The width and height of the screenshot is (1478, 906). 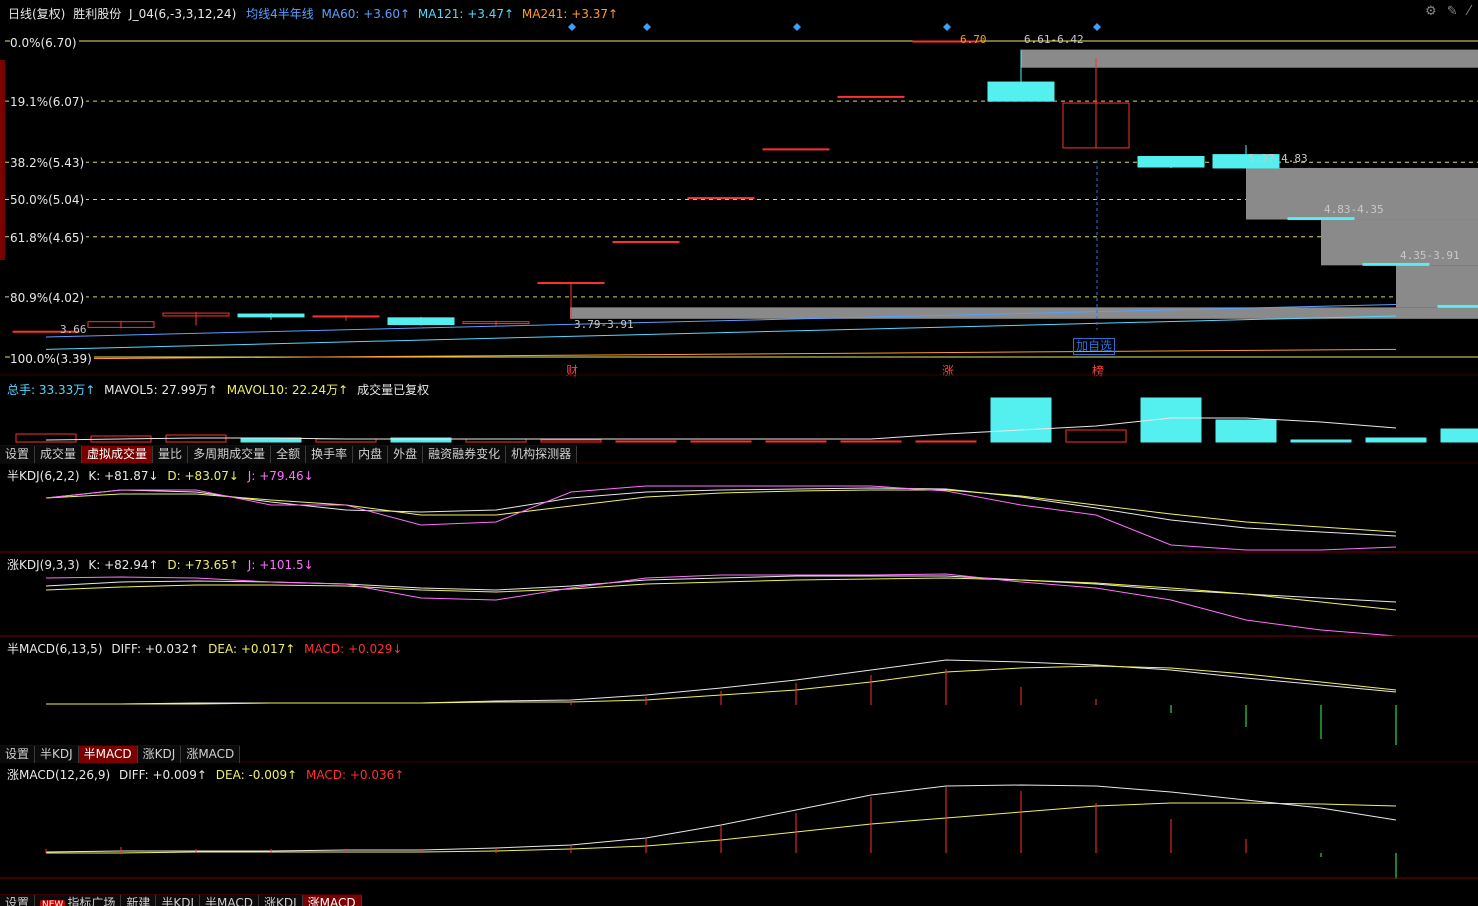 What do you see at coordinates (230, 900) in the screenshot?
I see `bottom-tab: 半MACD` at bounding box center [230, 900].